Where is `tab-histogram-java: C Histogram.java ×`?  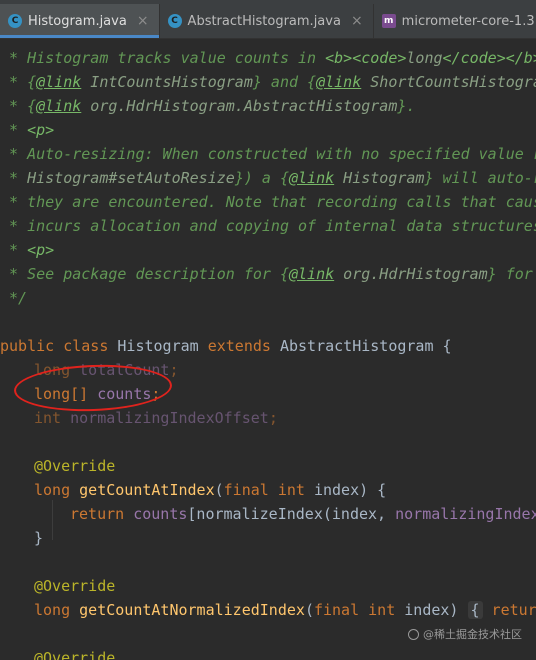
tab-histogram-java: C Histogram.java × is located at coordinates (80, 21).